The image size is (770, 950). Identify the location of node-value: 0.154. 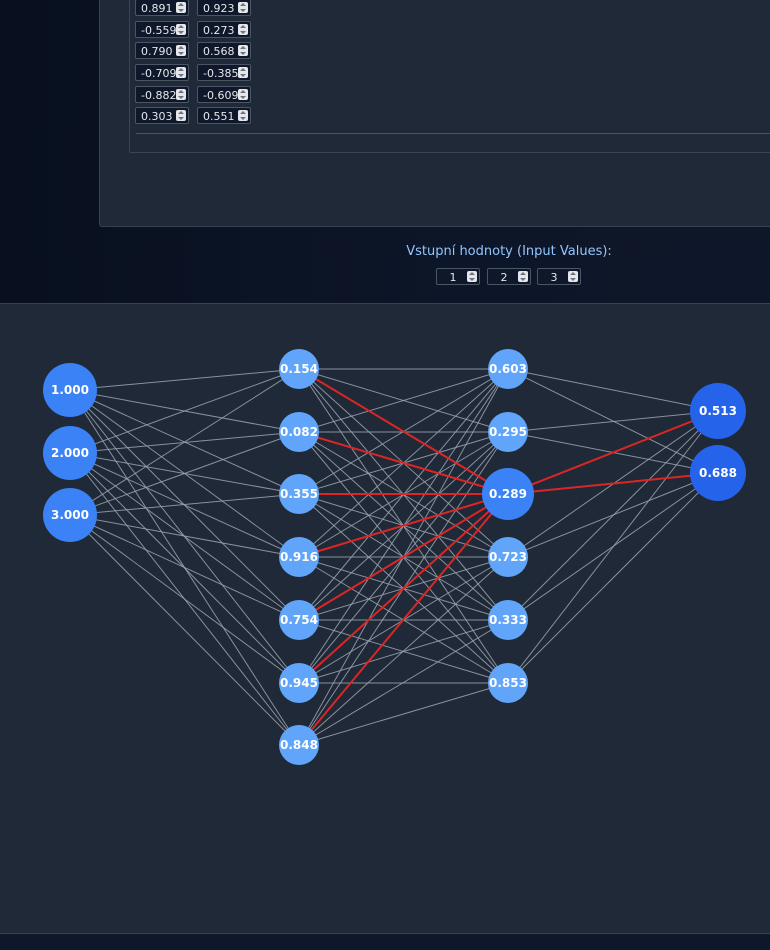
(299, 369).